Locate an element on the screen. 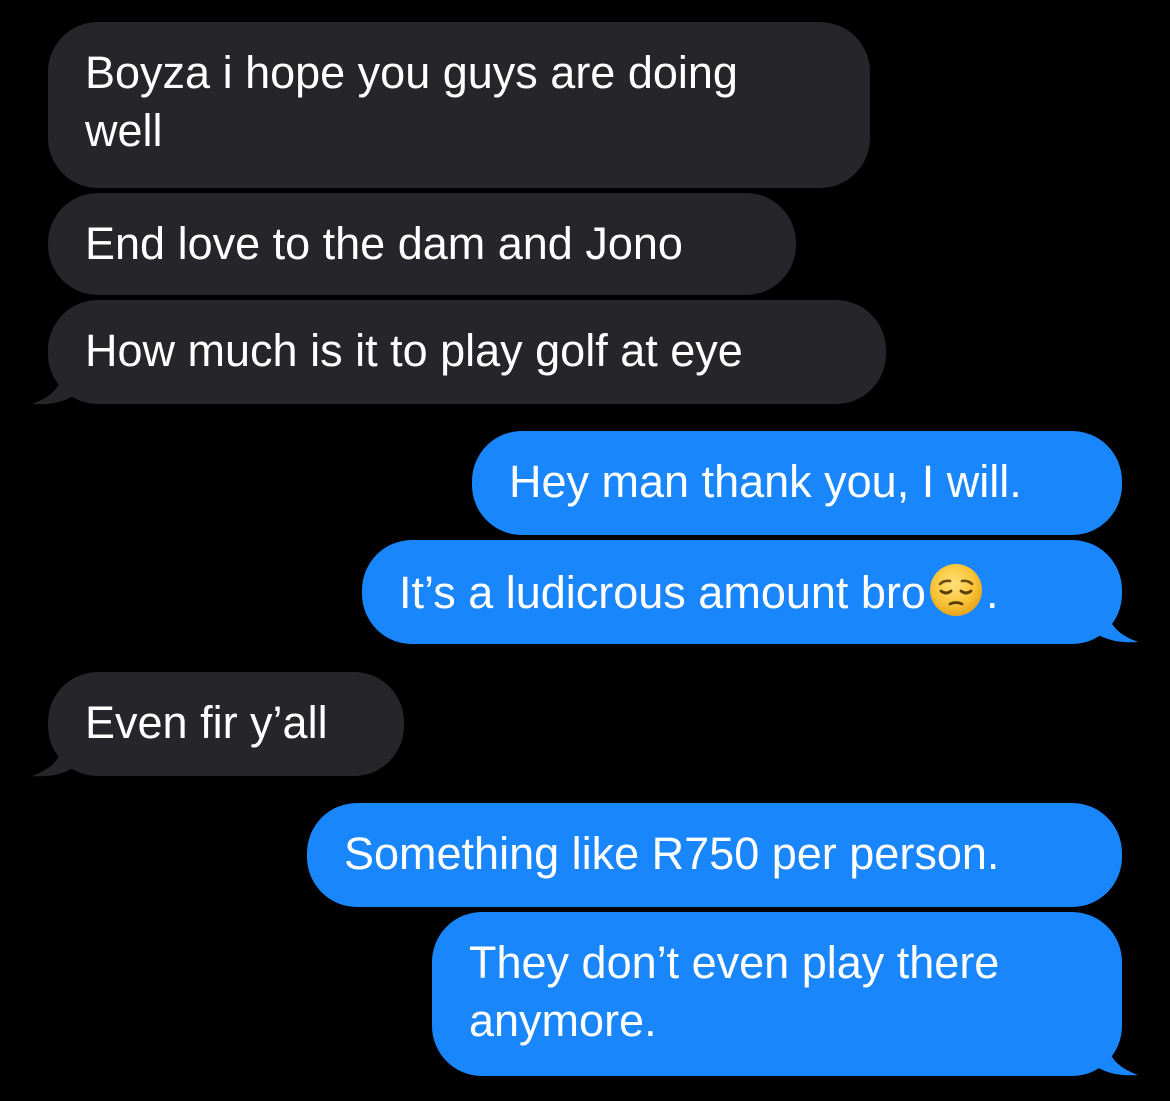 The height and width of the screenshot is (1101, 1170). outgoing-message: Hey man thank you, I will. is located at coordinates (797, 483).